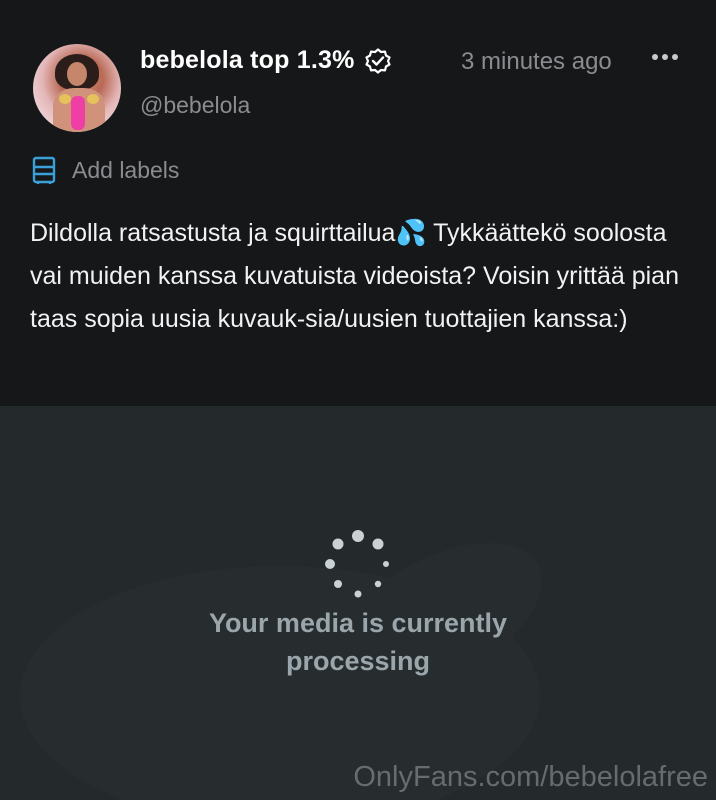  What do you see at coordinates (377, 60) in the screenshot?
I see `verified-badge-icon` at bounding box center [377, 60].